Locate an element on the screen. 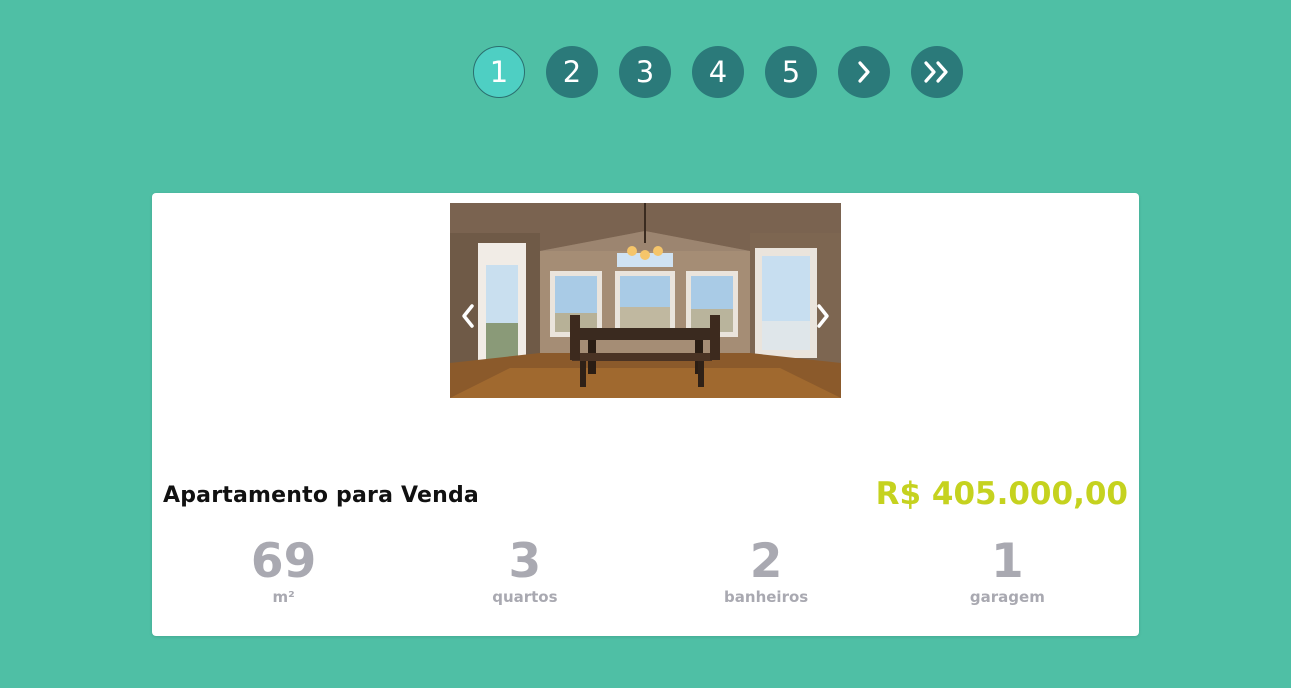  chevron-left-icon is located at coordinates (468, 316).